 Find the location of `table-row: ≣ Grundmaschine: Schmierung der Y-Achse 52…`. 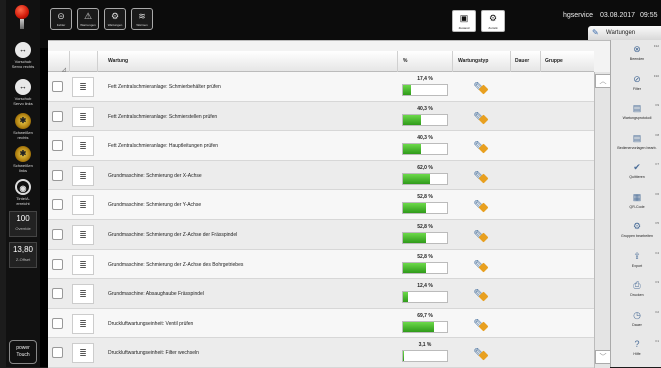

table-row: ≣ Grundmaschine: Schmierung der Y-Achse 52… is located at coordinates (321, 205).